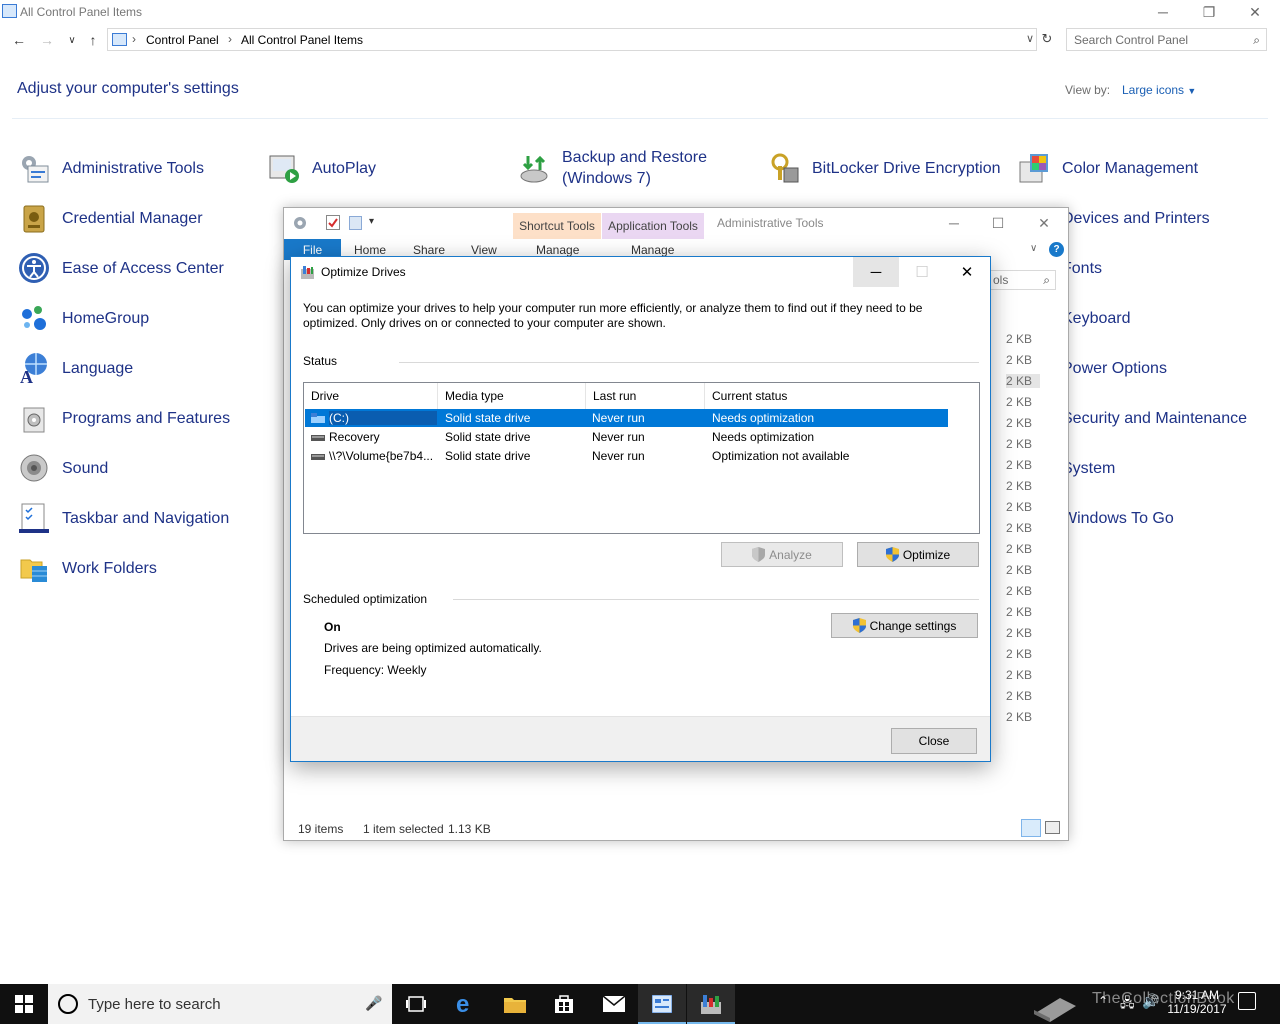 The height and width of the screenshot is (1024, 1280). Describe the element at coordinates (662, 1004) in the screenshot. I see `control-panel-taskbar-icon` at that location.